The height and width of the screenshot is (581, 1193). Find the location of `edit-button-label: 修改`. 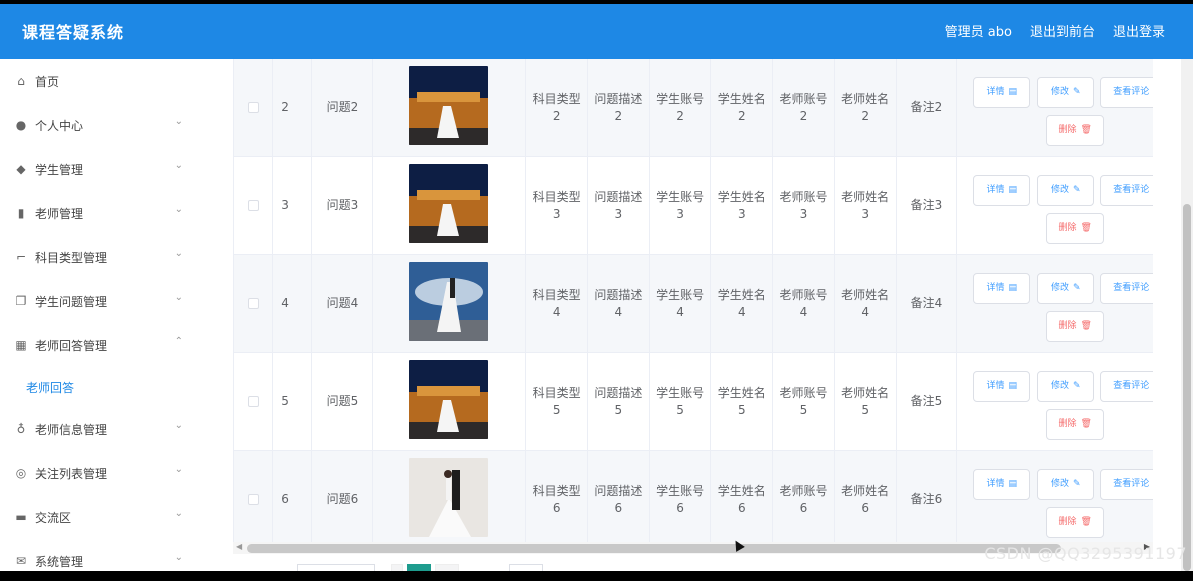

edit-button-label: 修改 is located at coordinates (1059, 92).